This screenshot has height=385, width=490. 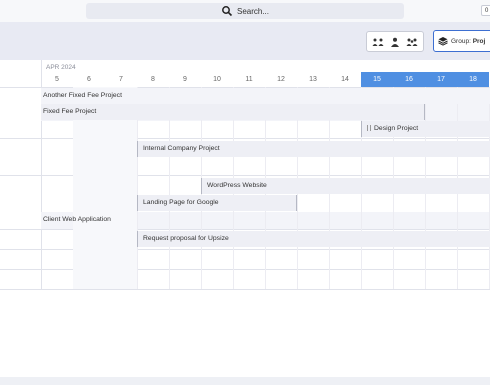 What do you see at coordinates (181, 202) in the screenshot?
I see `bar-label: Landing Page for Google` at bounding box center [181, 202].